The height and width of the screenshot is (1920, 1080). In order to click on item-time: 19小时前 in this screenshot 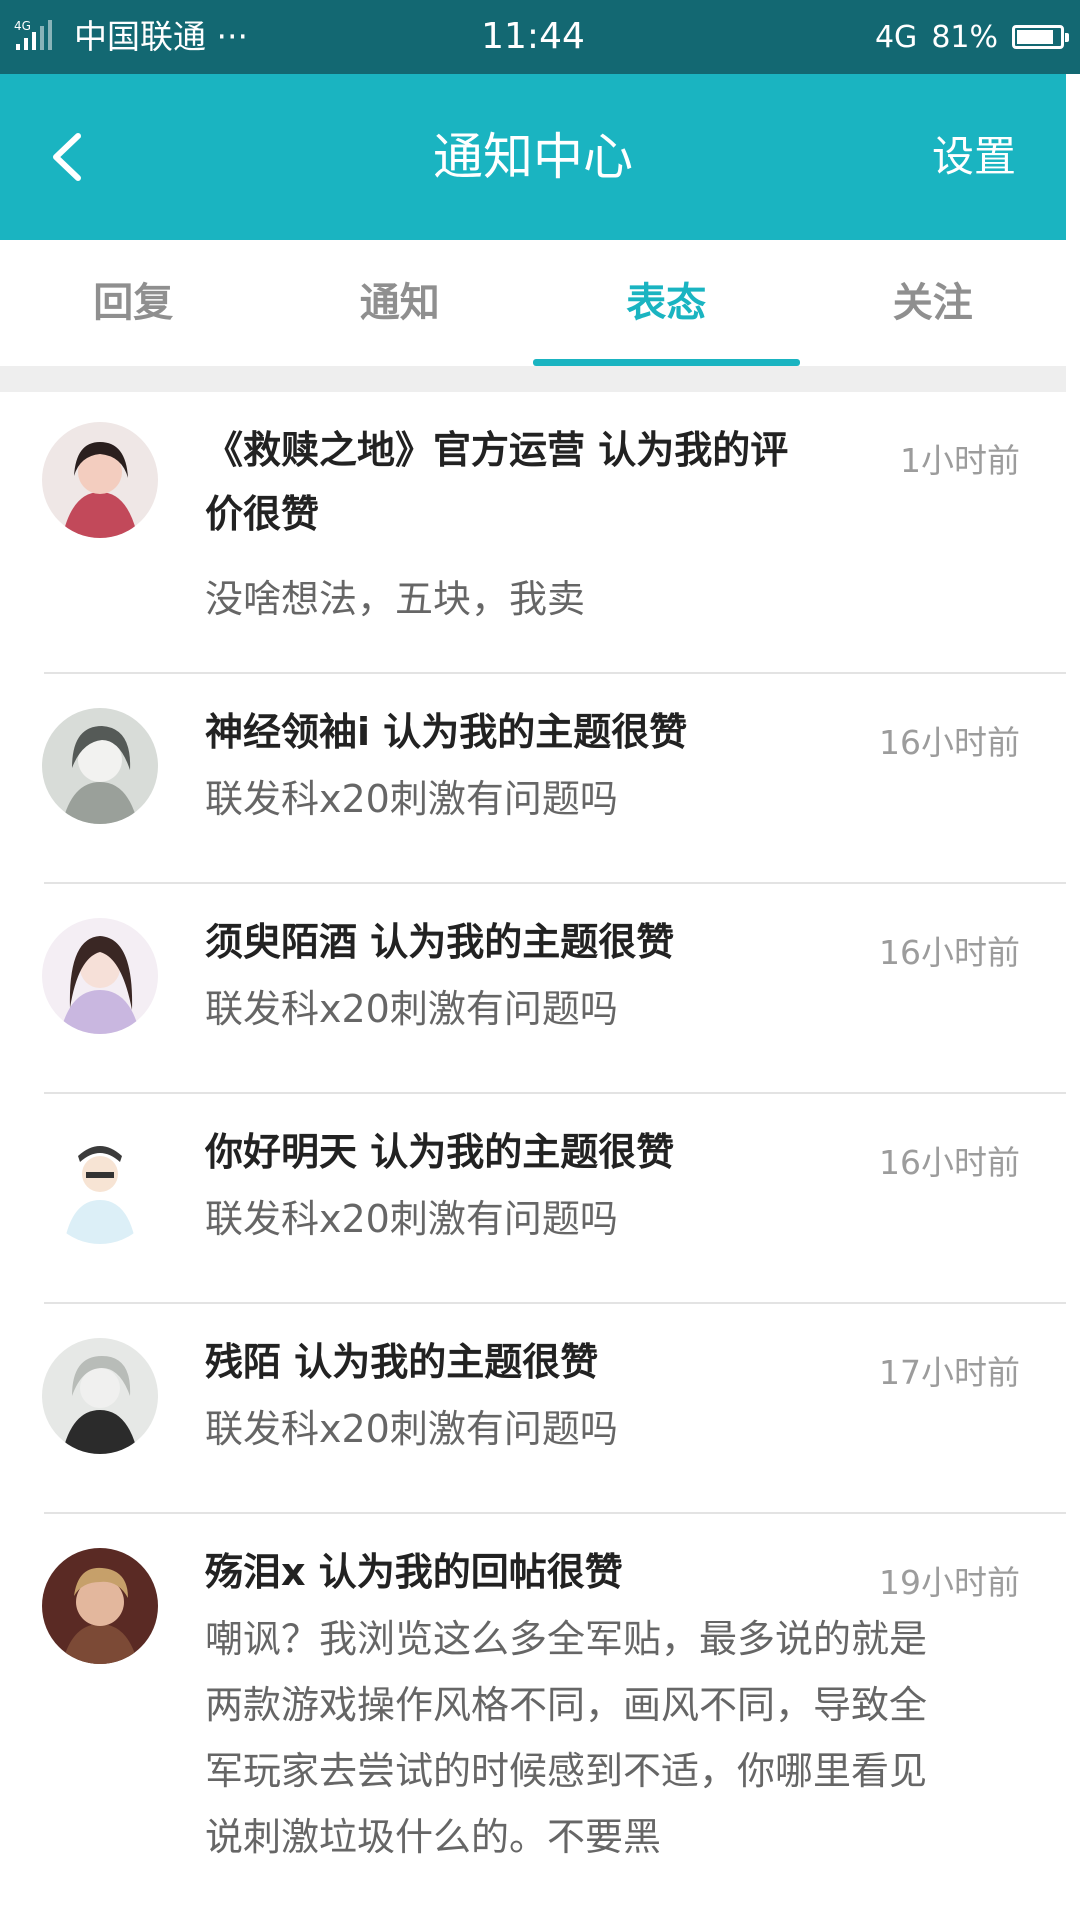, I will do `click(949, 1582)`.